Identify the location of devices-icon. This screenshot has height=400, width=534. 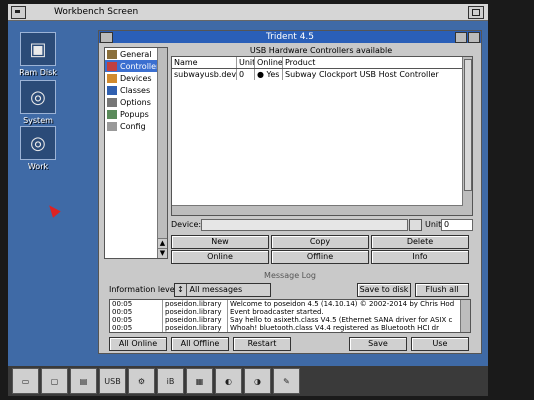
(112, 78).